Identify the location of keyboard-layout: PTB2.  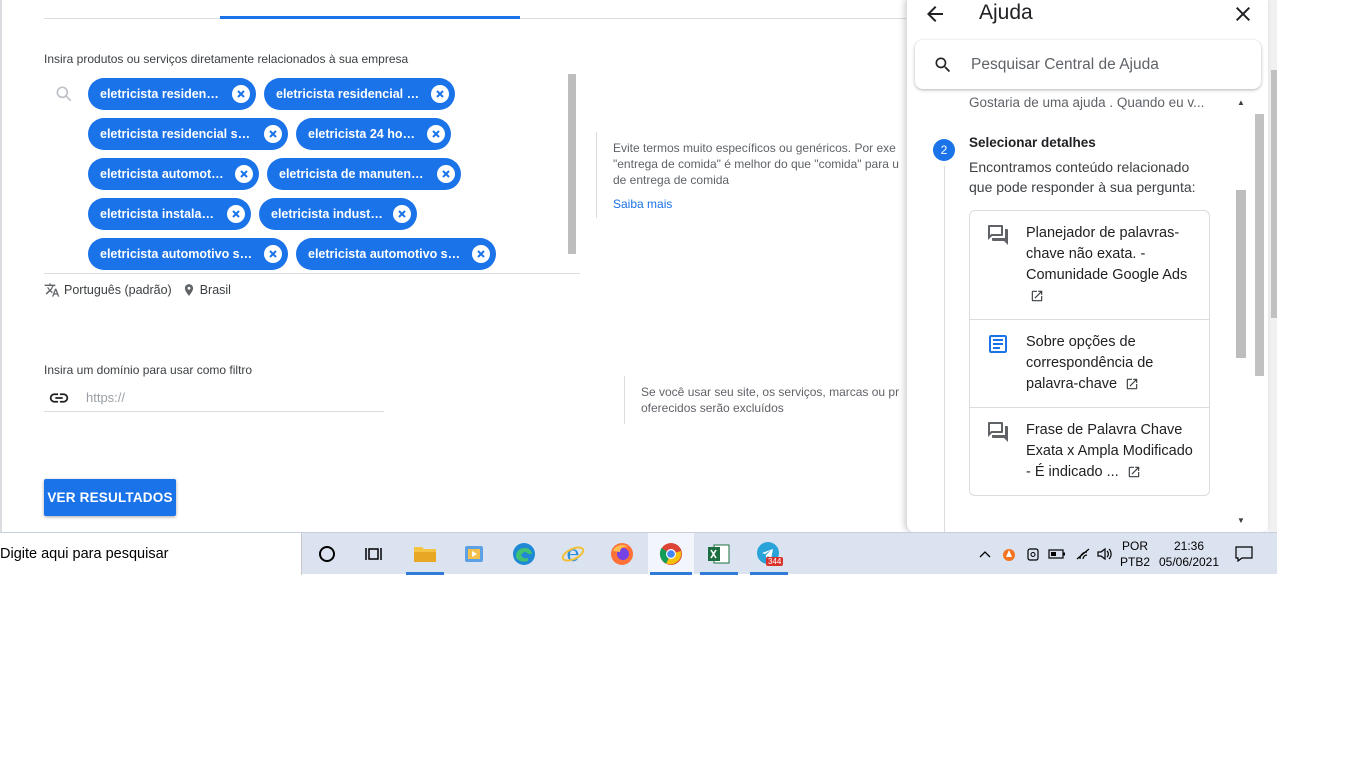
(1134, 562).